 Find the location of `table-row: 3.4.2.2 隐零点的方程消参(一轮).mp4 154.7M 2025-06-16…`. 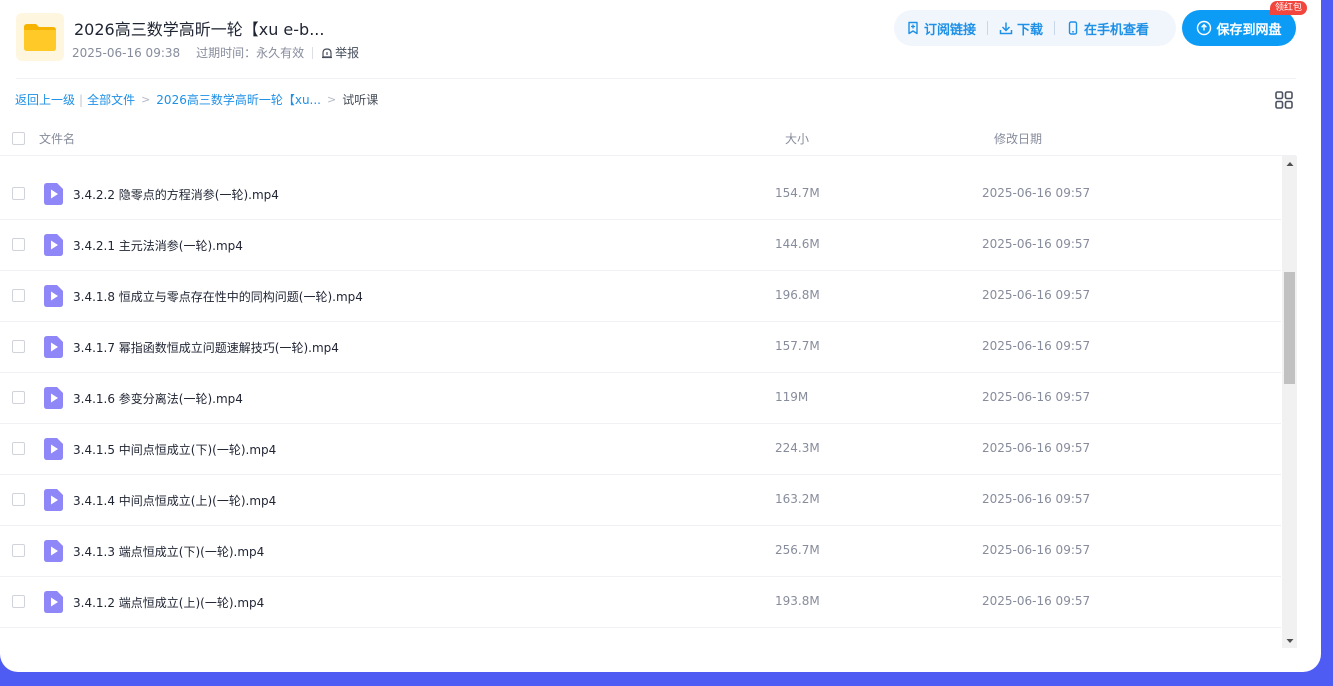

table-row: 3.4.2.2 隐零点的方程消参(一轮).mp4 154.7M 2025-06-16… is located at coordinates (640, 194).